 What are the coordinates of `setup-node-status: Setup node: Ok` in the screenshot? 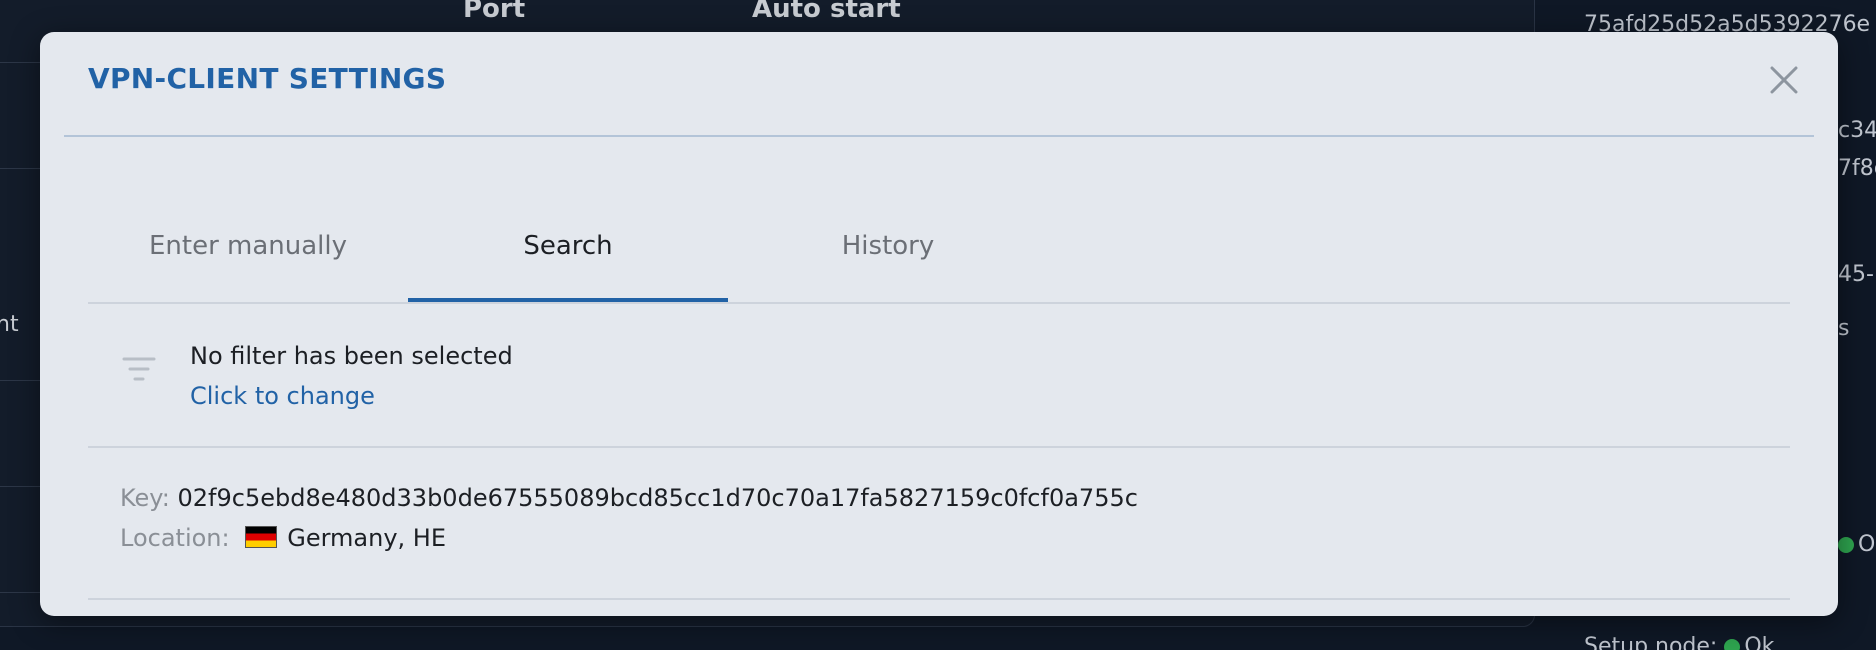 It's located at (1730, 642).